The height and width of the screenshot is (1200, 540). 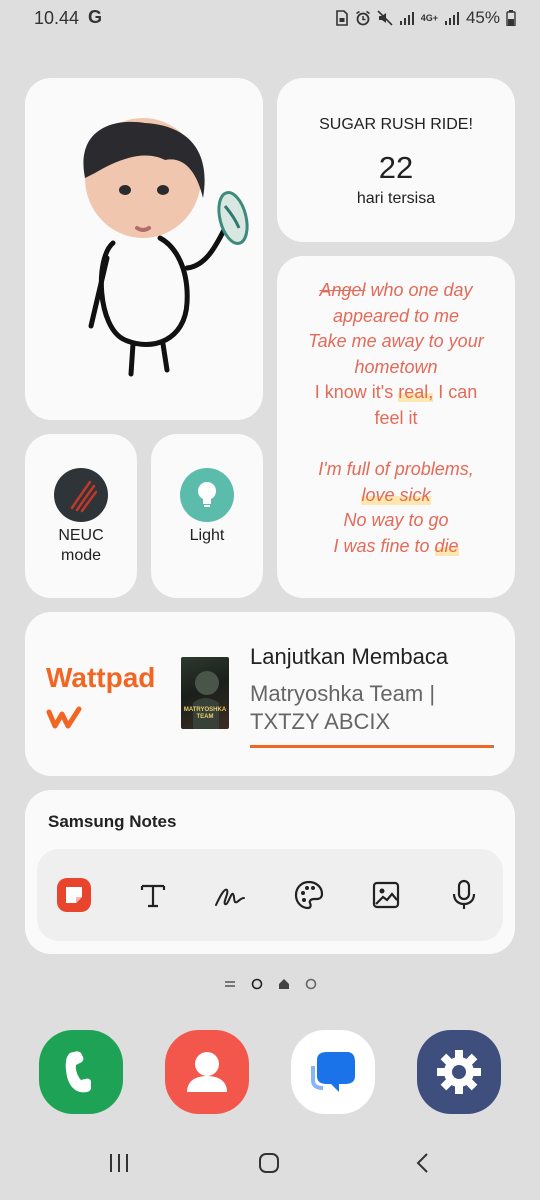 I want to click on lightbulb-icon, so click(x=207, y=495).